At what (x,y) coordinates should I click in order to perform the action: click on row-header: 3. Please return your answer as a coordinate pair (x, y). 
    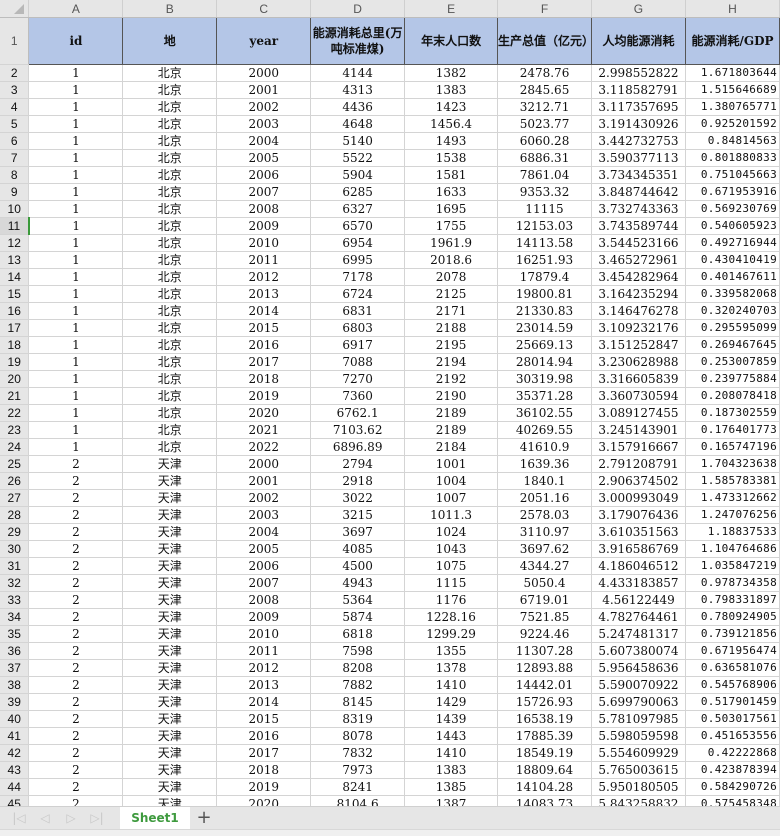
    Looking at the image, I should click on (15, 90).